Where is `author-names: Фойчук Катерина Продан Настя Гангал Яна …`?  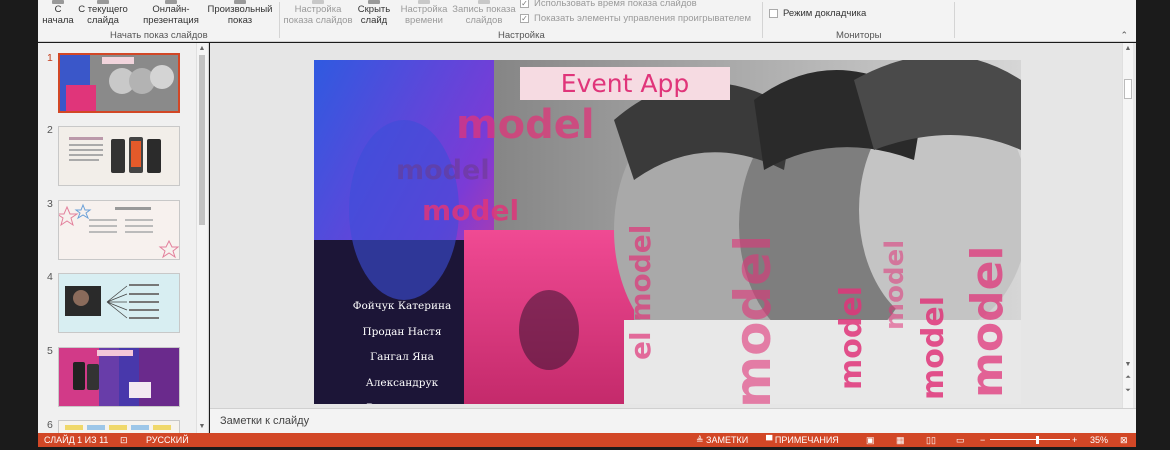
author-names: Фойчук Катерина Продан Настя Гангал Яна … is located at coordinates (402, 349).